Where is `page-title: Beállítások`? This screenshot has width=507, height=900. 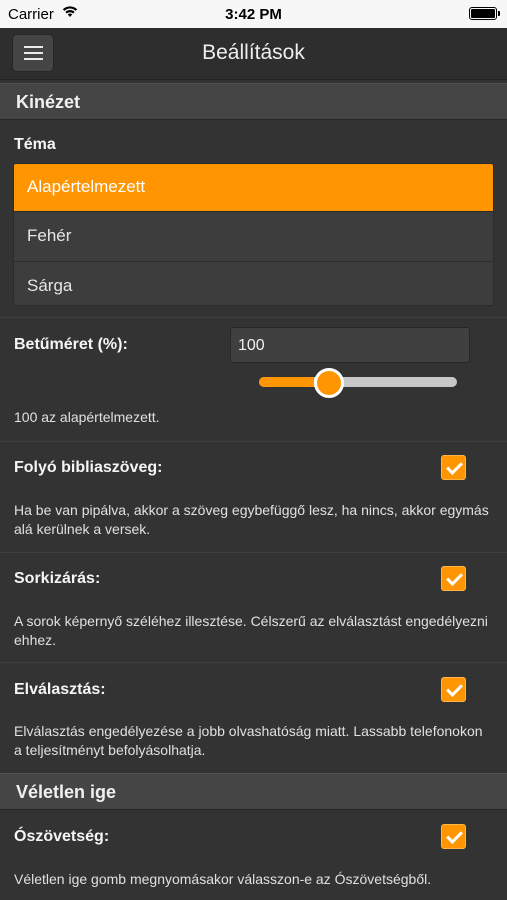 page-title: Beállítások is located at coordinates (253, 52).